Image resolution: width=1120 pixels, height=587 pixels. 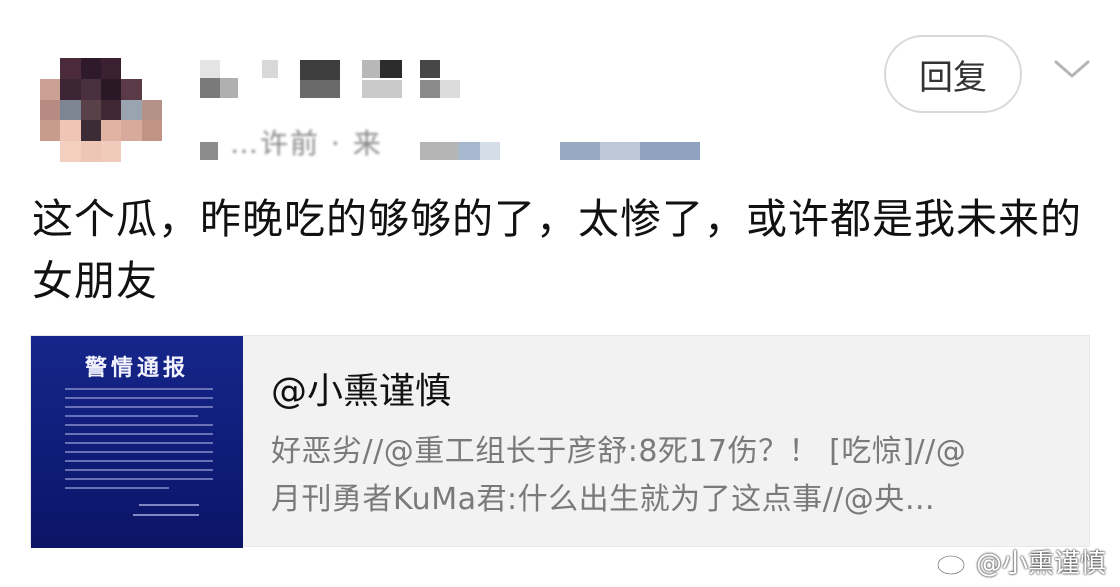 What do you see at coordinates (306, 143) in the screenshot?
I see `comment-meta-text: …许前 · 来` at bounding box center [306, 143].